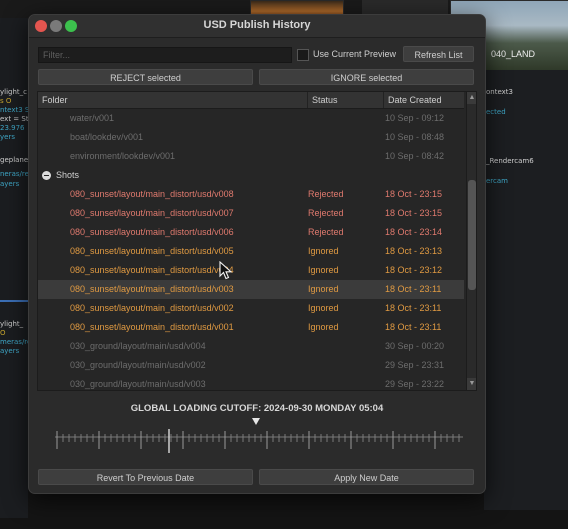 The height and width of the screenshot is (529, 568). Describe the element at coordinates (138, 346) in the screenshot. I see `folder-cell: 030_ground/layout/main/usd/v004` at that location.